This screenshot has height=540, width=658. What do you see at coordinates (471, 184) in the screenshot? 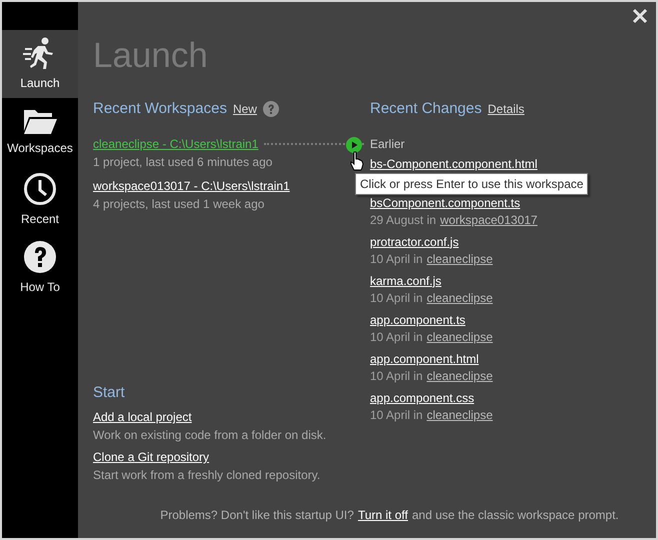
I see `tooltip: Click or press Enter to use this workspace` at bounding box center [471, 184].